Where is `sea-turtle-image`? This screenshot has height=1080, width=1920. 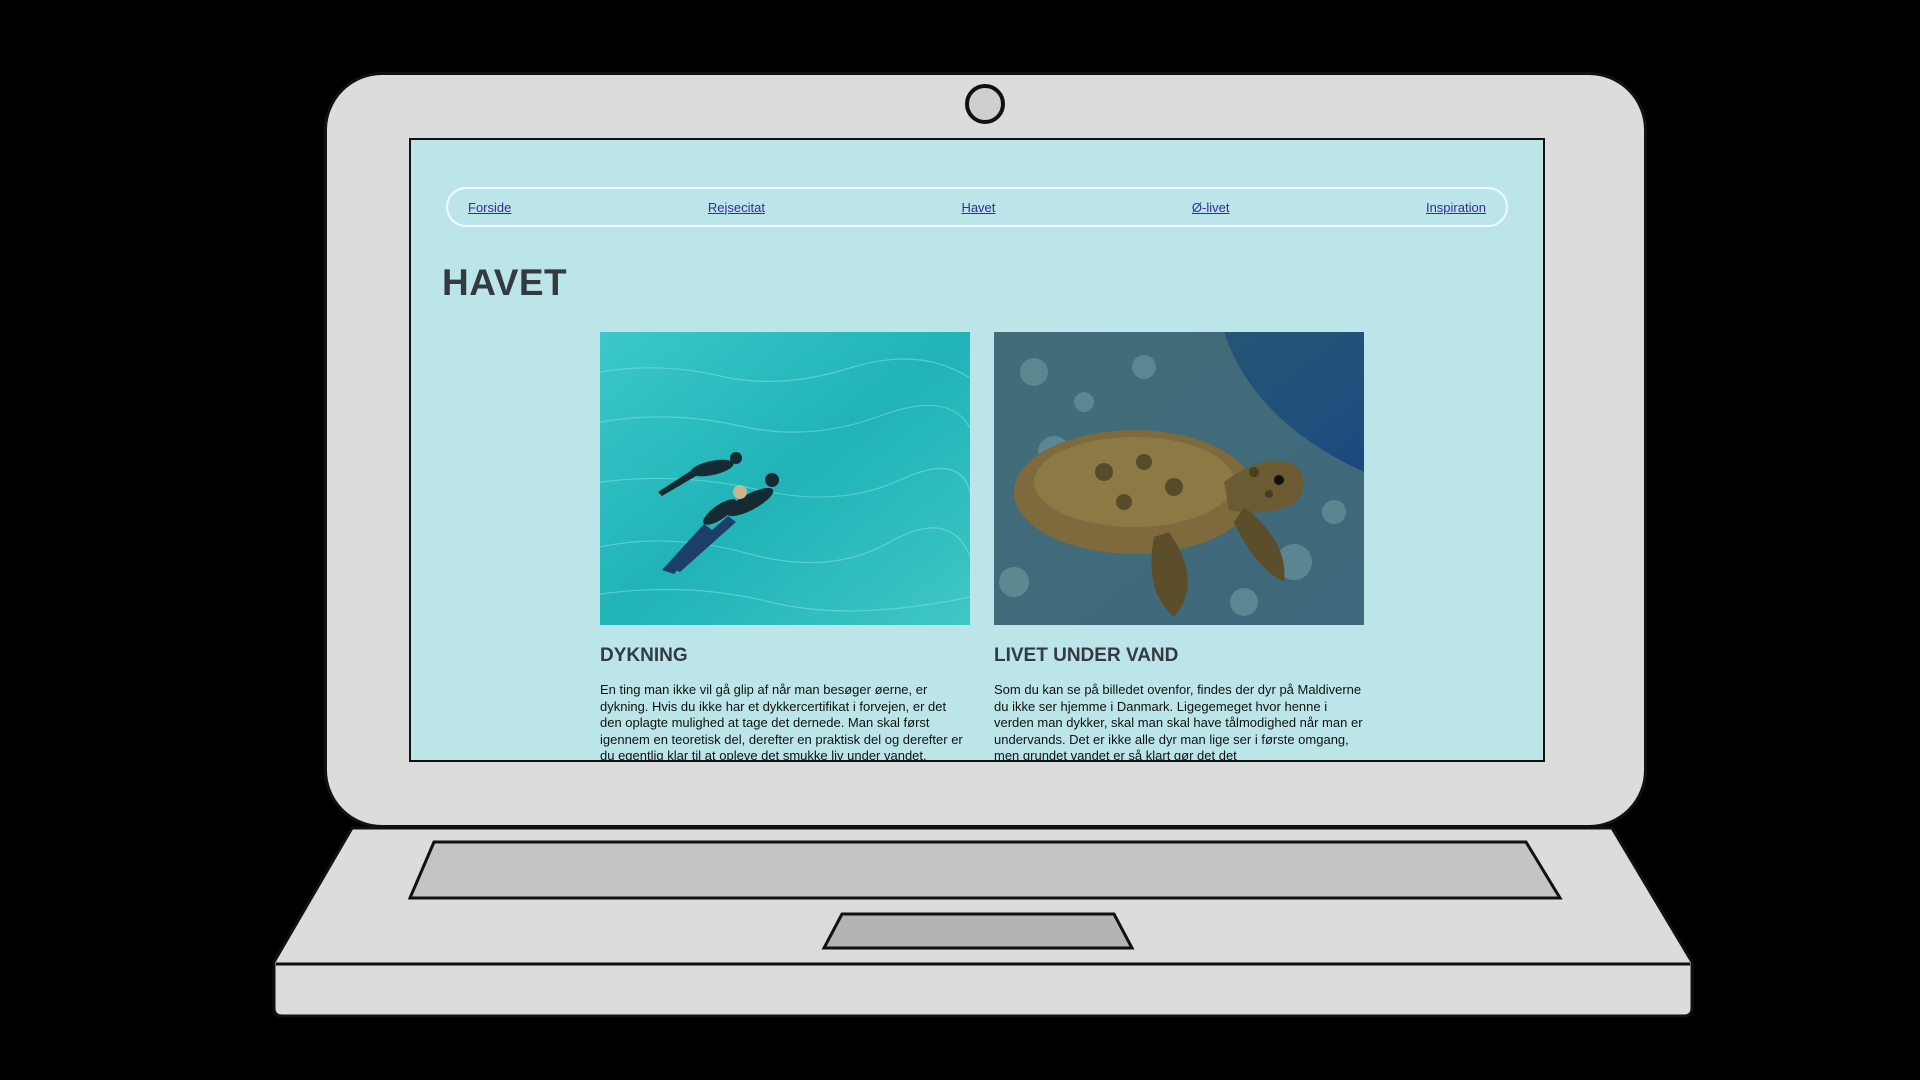 sea-turtle-image is located at coordinates (1179, 478).